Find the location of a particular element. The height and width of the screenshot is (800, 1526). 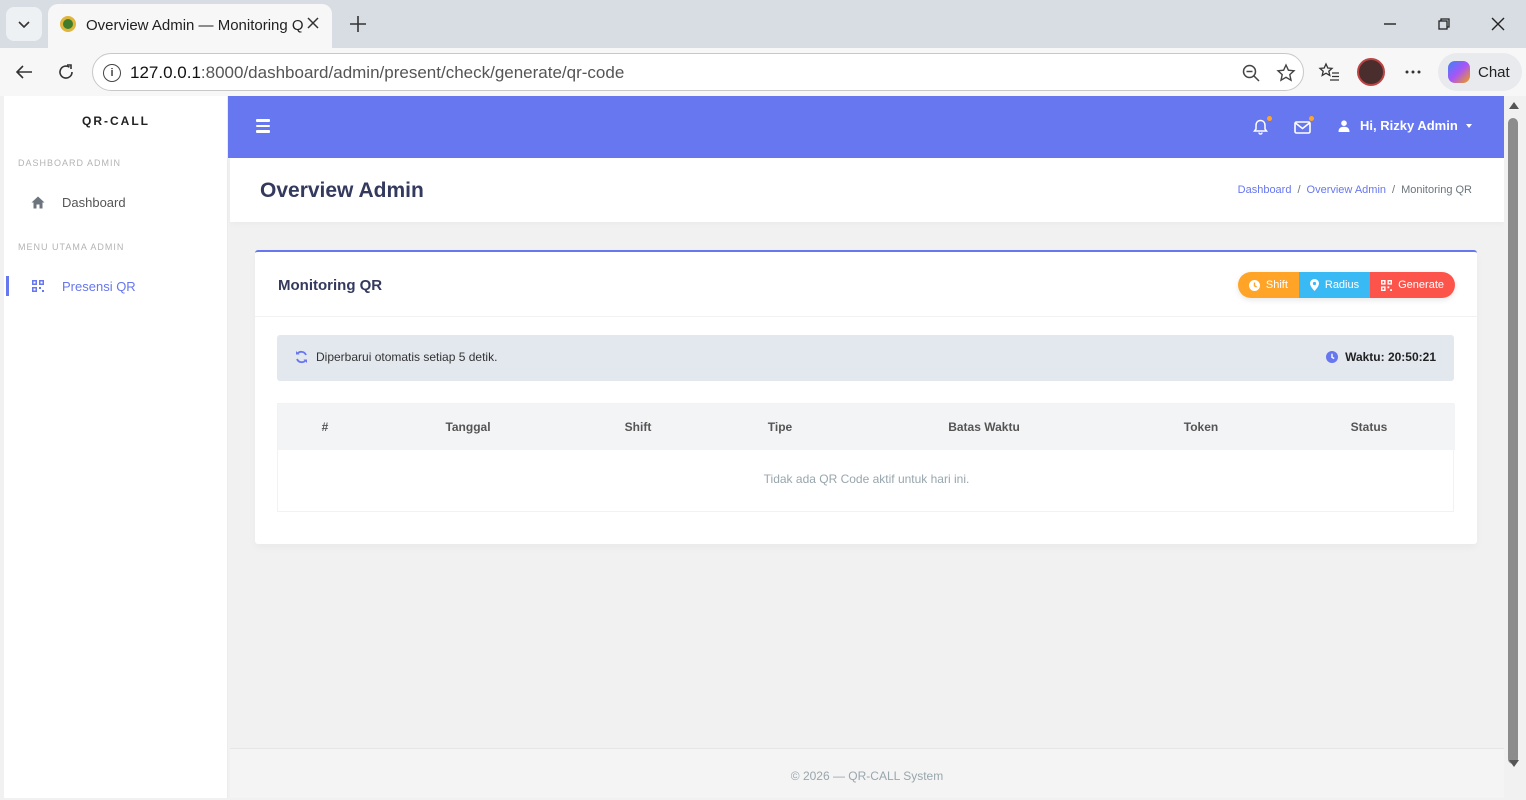

column-header: Status is located at coordinates (1369, 427).